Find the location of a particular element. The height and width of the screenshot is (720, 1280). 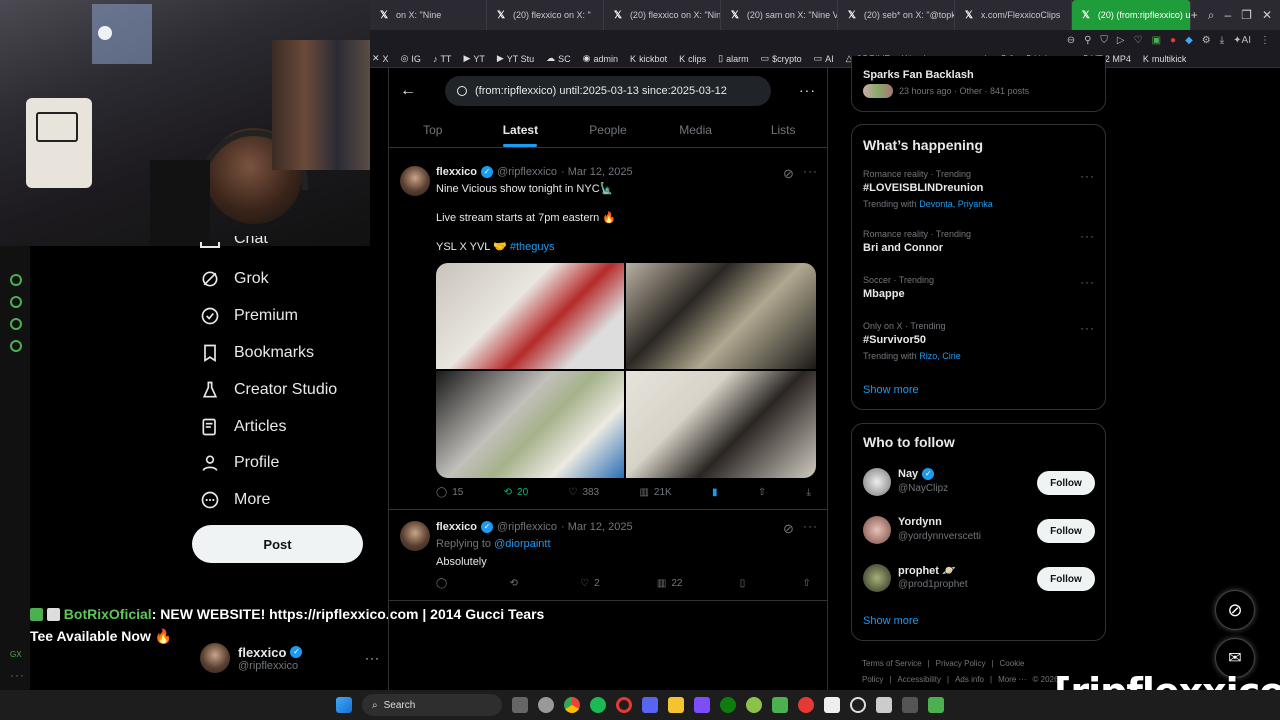

tab-media: Media is located at coordinates (696, 129).